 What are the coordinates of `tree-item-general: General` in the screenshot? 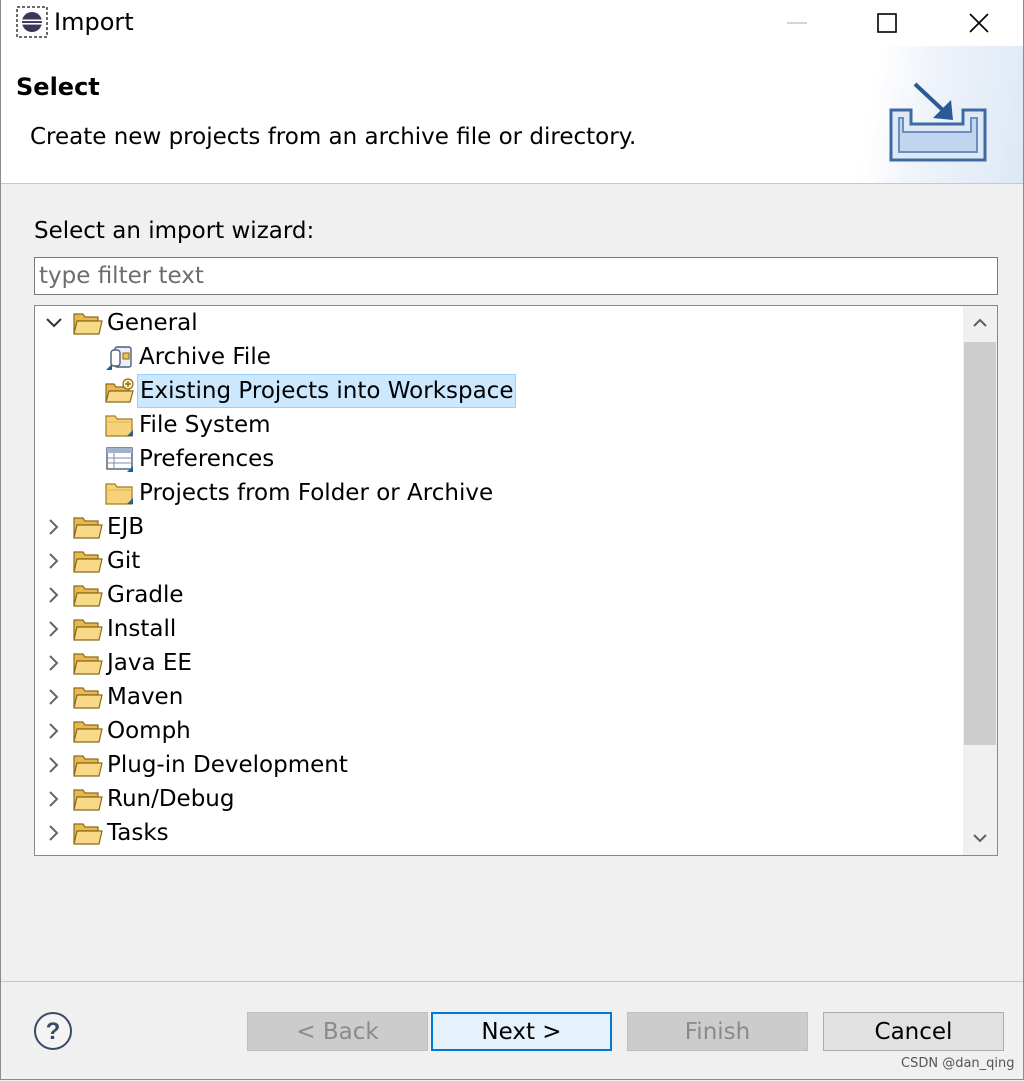 It's located at (499, 323).